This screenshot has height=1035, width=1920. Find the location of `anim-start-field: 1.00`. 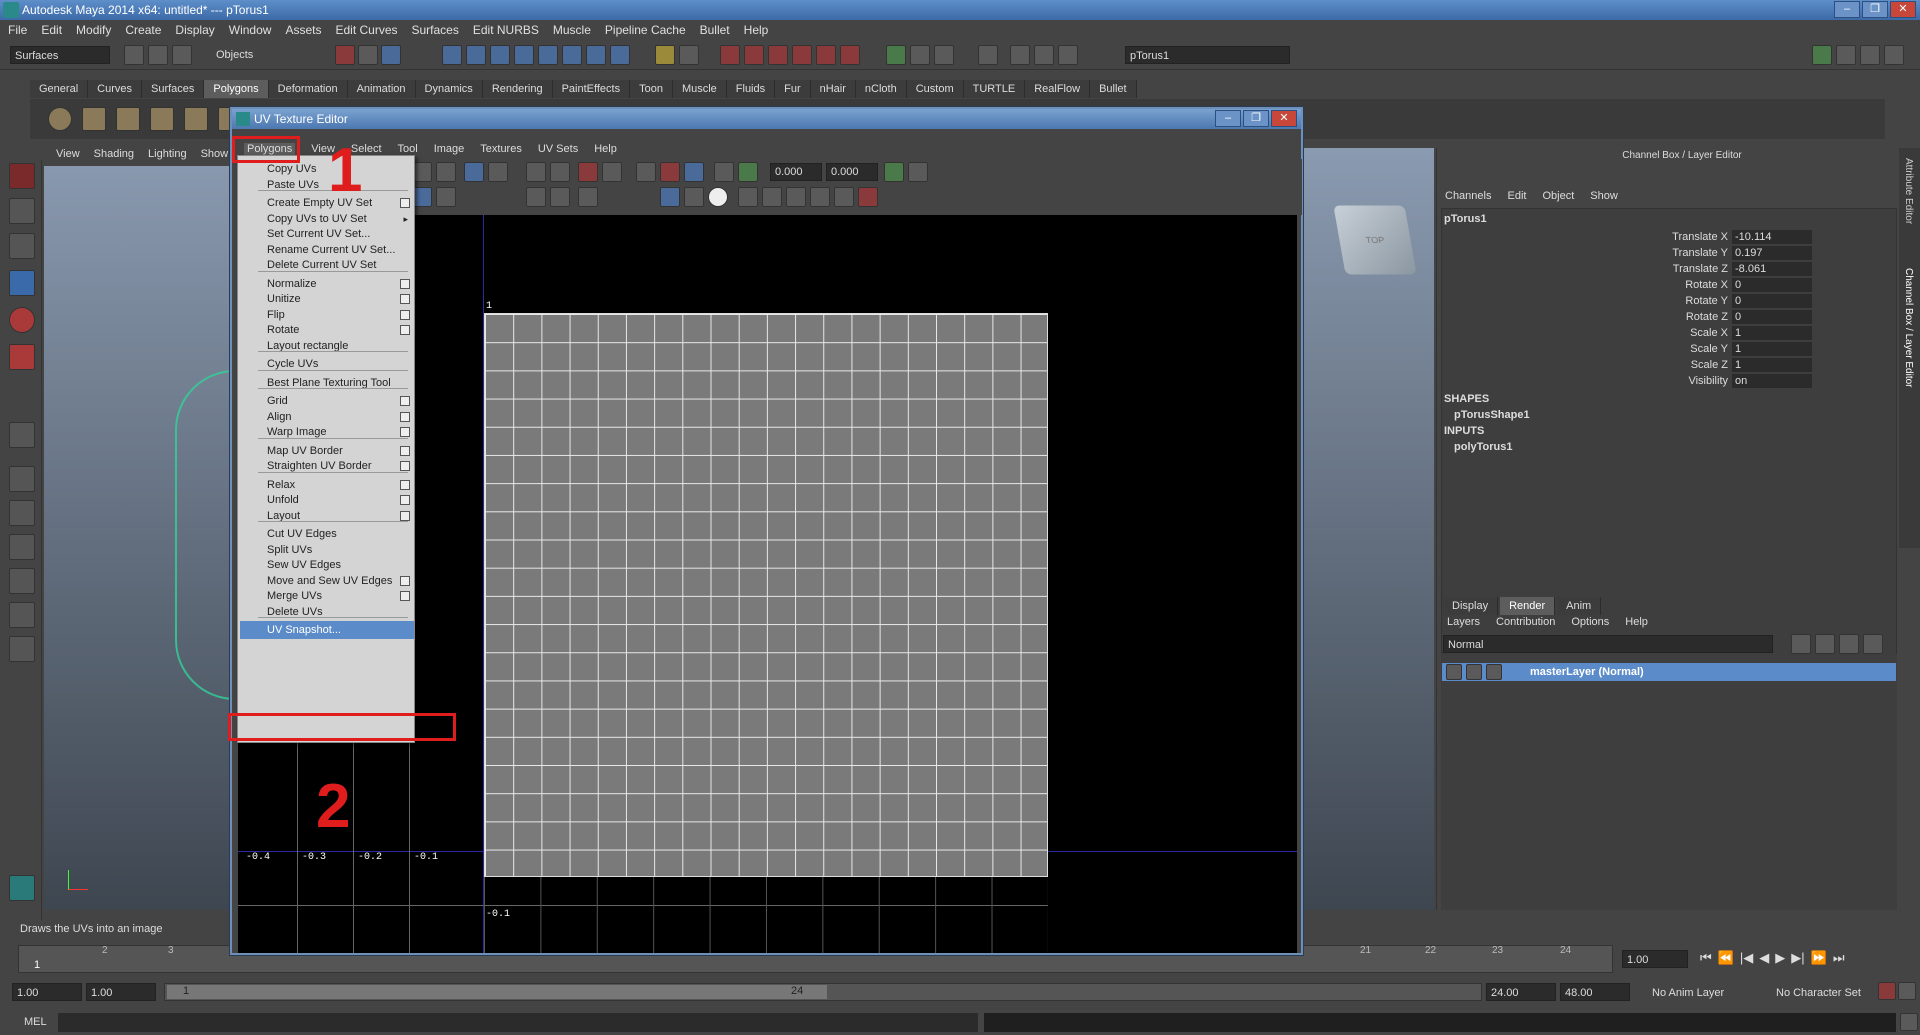

anim-start-field: 1.00 is located at coordinates (47, 992).